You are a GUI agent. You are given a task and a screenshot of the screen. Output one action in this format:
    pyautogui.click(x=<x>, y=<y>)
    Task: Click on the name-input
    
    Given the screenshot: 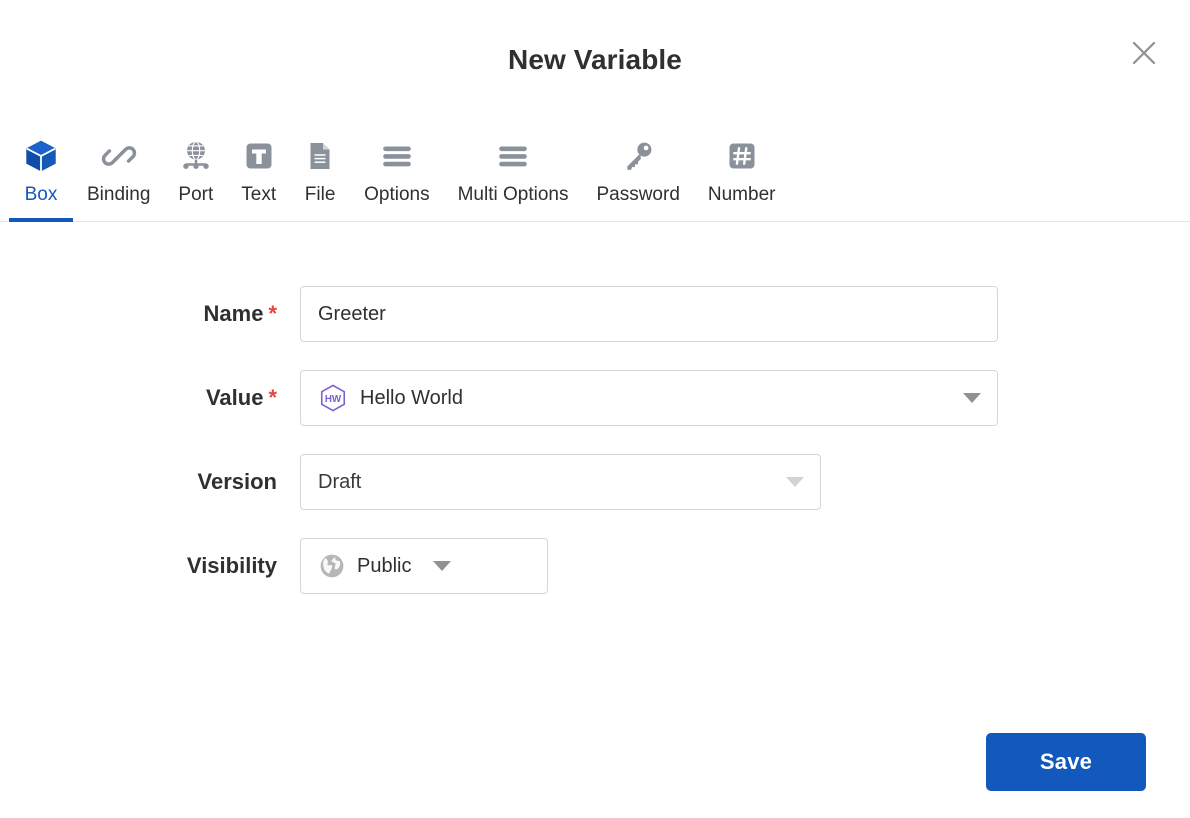 What is the action you would take?
    pyautogui.click(x=649, y=314)
    